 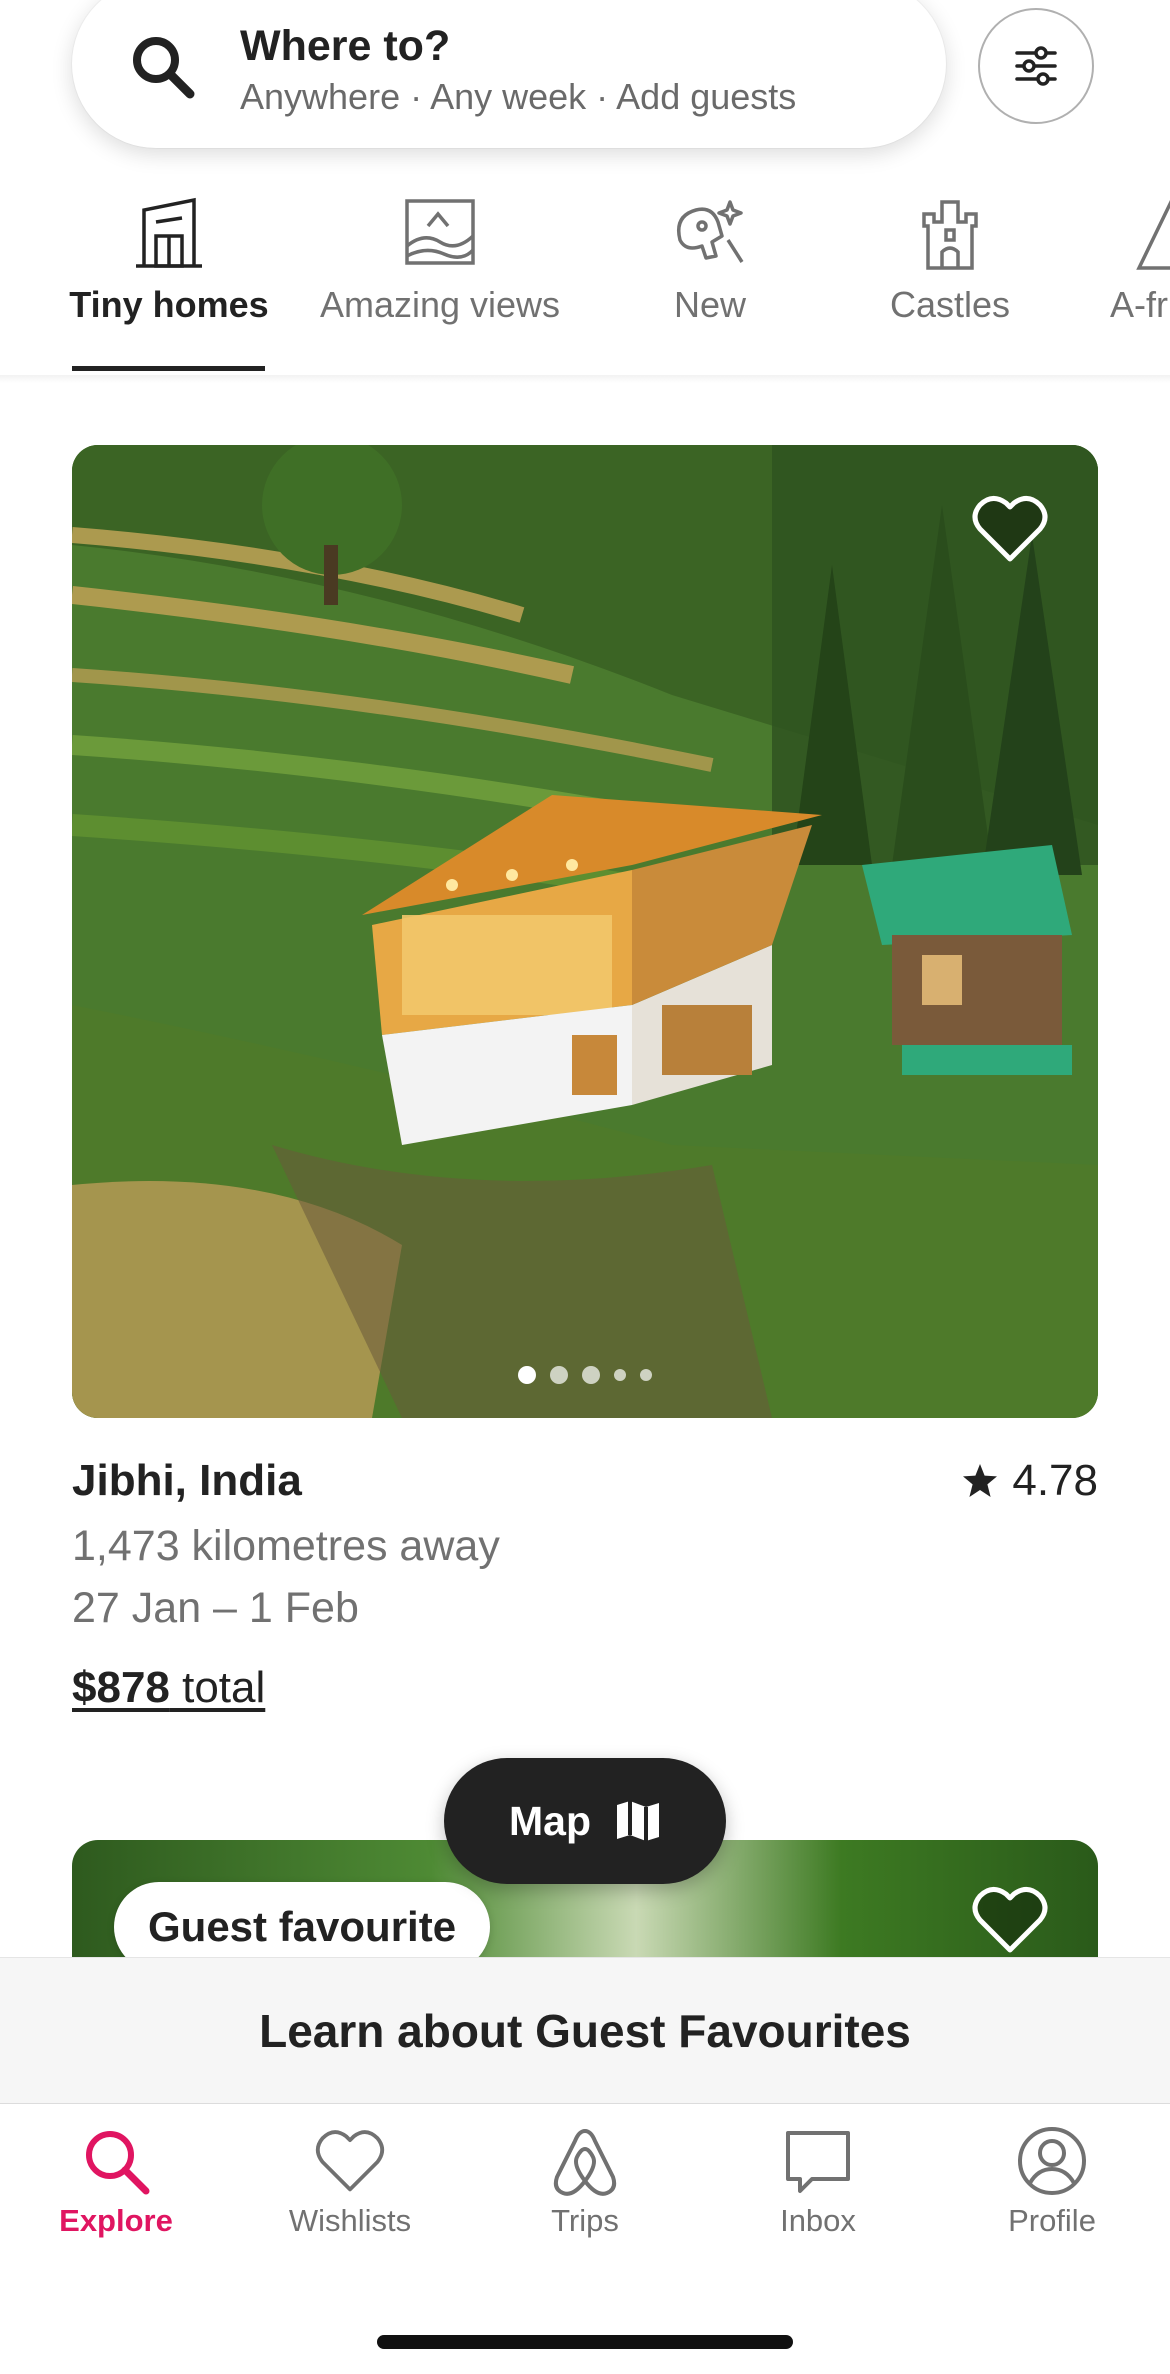 What do you see at coordinates (440, 272) in the screenshot?
I see `tab-amazing-views: Amazing views` at bounding box center [440, 272].